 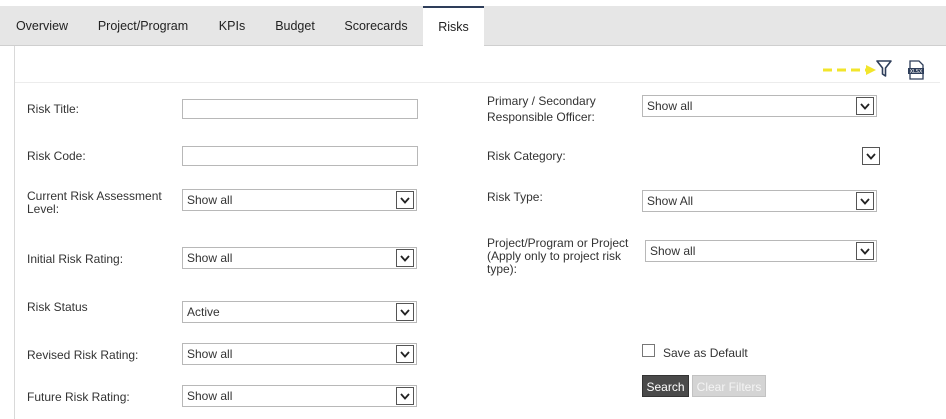 What do you see at coordinates (299, 258) in the screenshot?
I see `initial-rating-select: Show all` at bounding box center [299, 258].